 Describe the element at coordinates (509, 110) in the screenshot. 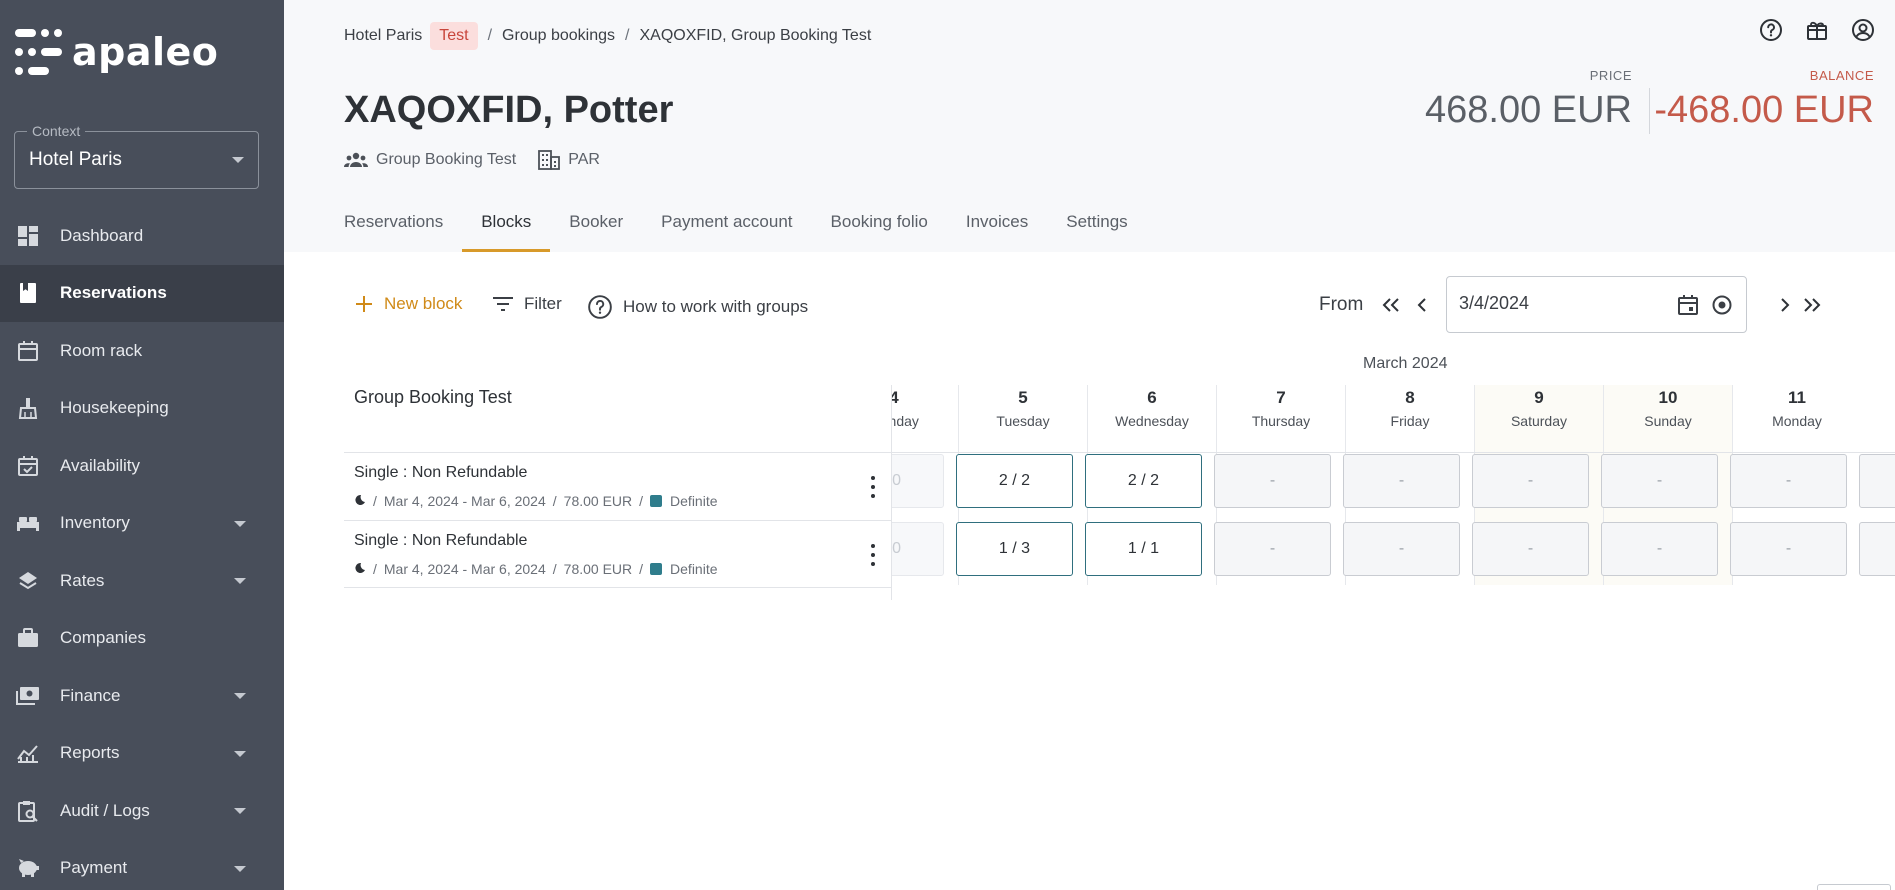

I see `page-title: XAQOXFID, Potter` at that location.